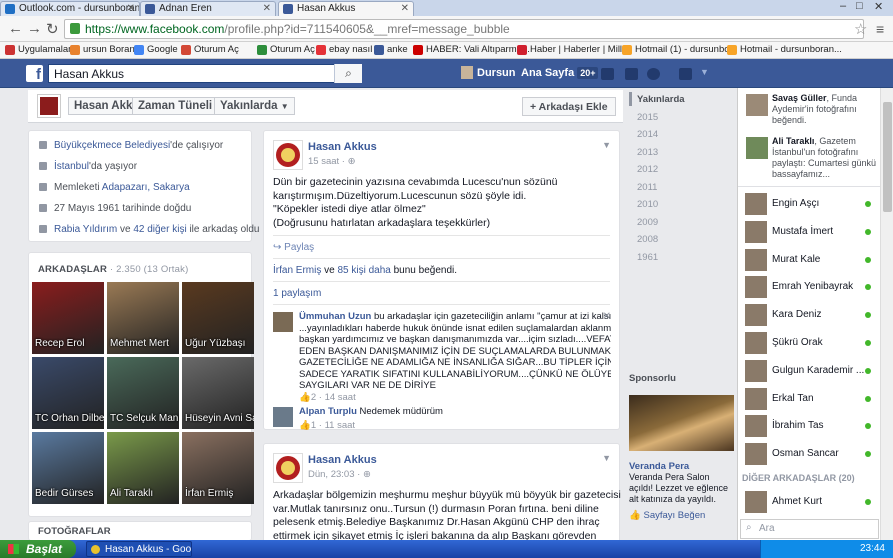 This screenshot has height=558, width=893. I want to click on friend-tile: Uğur Yüzbaşı, so click(218, 318).